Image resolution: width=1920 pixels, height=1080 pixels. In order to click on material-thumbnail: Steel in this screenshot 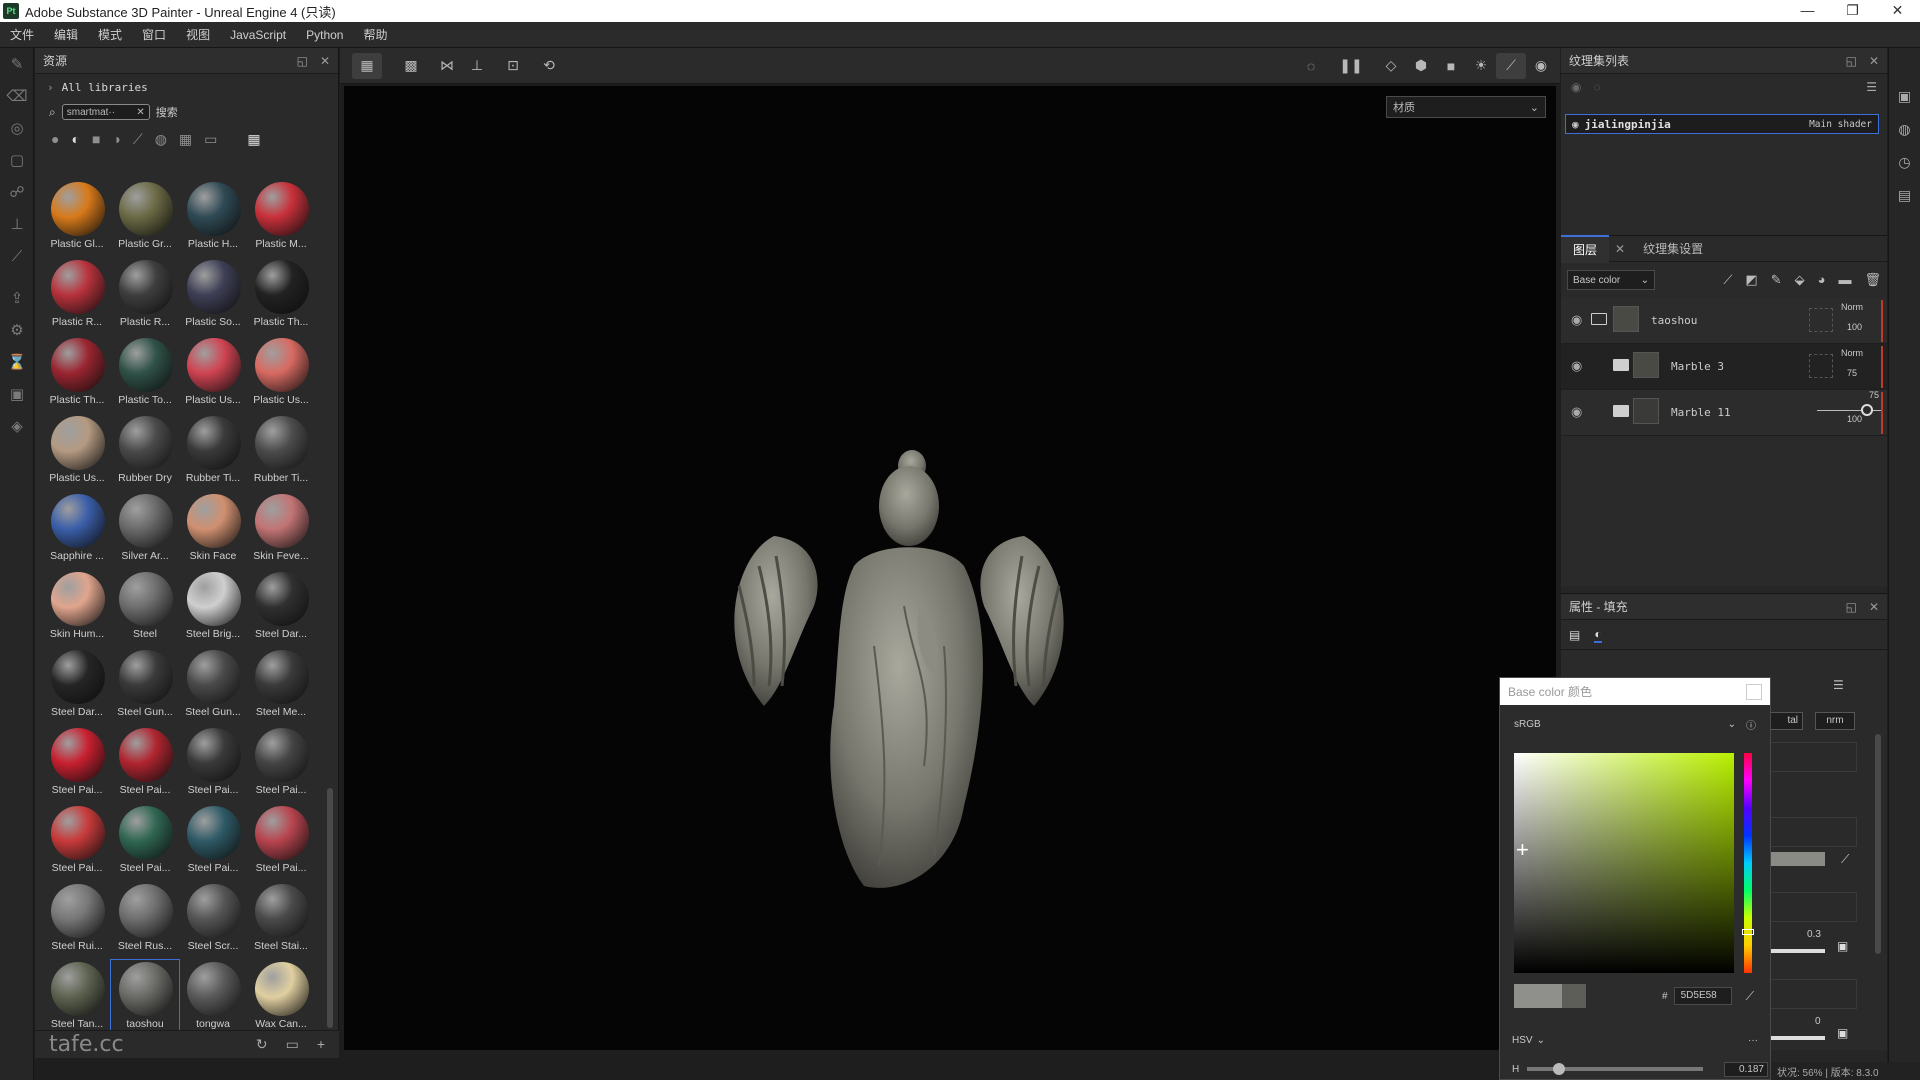, I will do `click(145, 609)`.